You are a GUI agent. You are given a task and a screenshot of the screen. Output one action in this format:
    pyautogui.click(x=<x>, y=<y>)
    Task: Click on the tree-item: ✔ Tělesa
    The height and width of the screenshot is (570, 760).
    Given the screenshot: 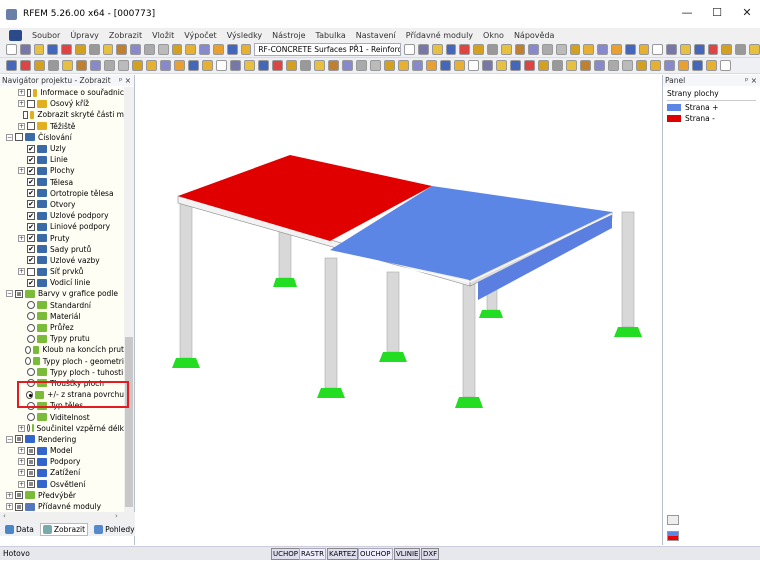 What is the action you would take?
    pyautogui.click(x=62, y=182)
    